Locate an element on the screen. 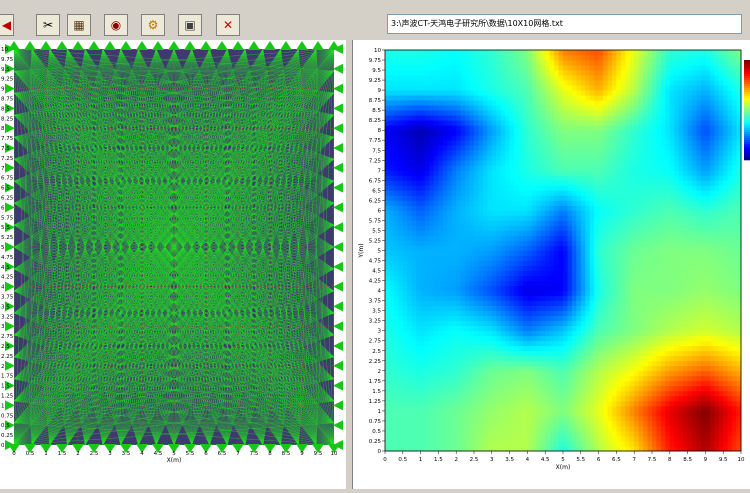 This screenshot has height=493, width=750. panel-splitter is located at coordinates (349, 264).